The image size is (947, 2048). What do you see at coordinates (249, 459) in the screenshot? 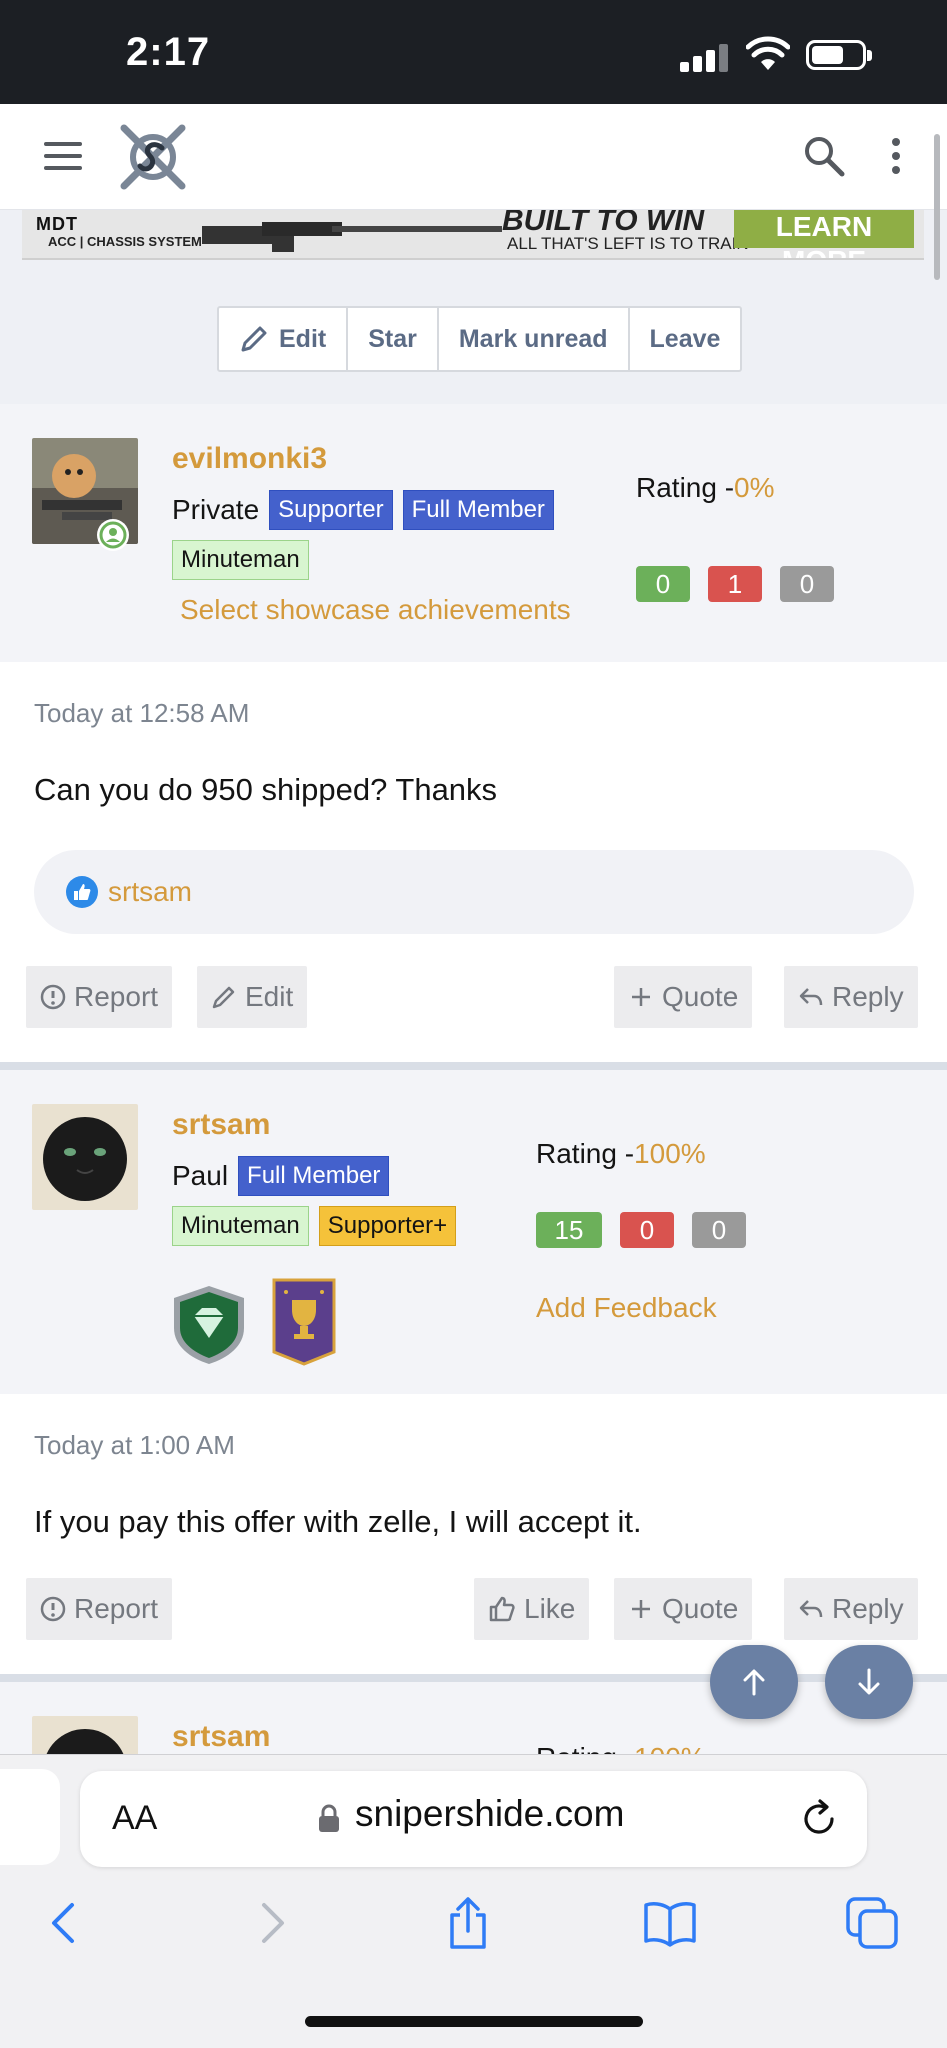
I see `post-author-name: evilmonki3` at bounding box center [249, 459].